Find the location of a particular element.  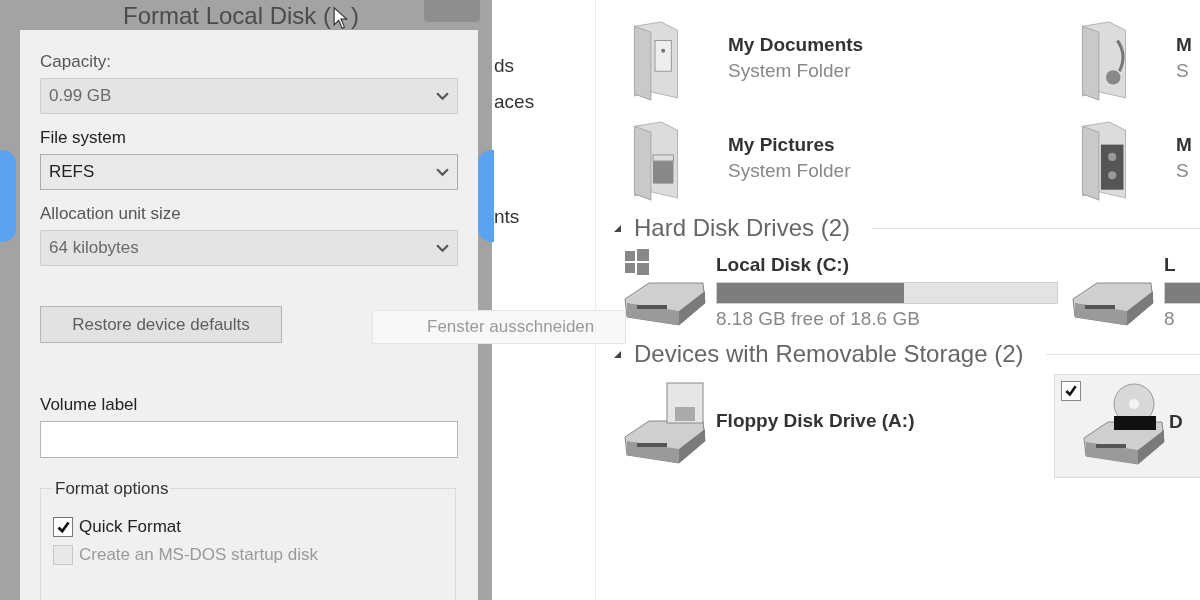

mouse-pointer-icon is located at coordinates (341, 18).